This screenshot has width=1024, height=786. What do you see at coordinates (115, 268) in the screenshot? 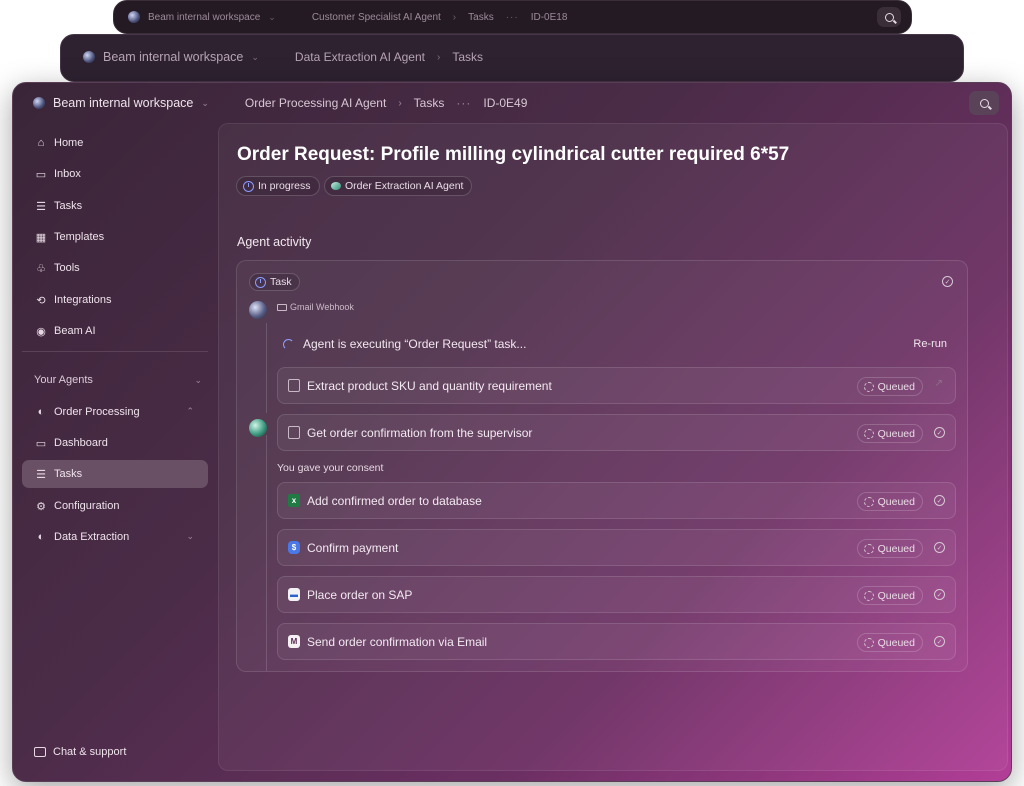
I see `sidebar-item-tools: ♧ Tools` at bounding box center [115, 268].